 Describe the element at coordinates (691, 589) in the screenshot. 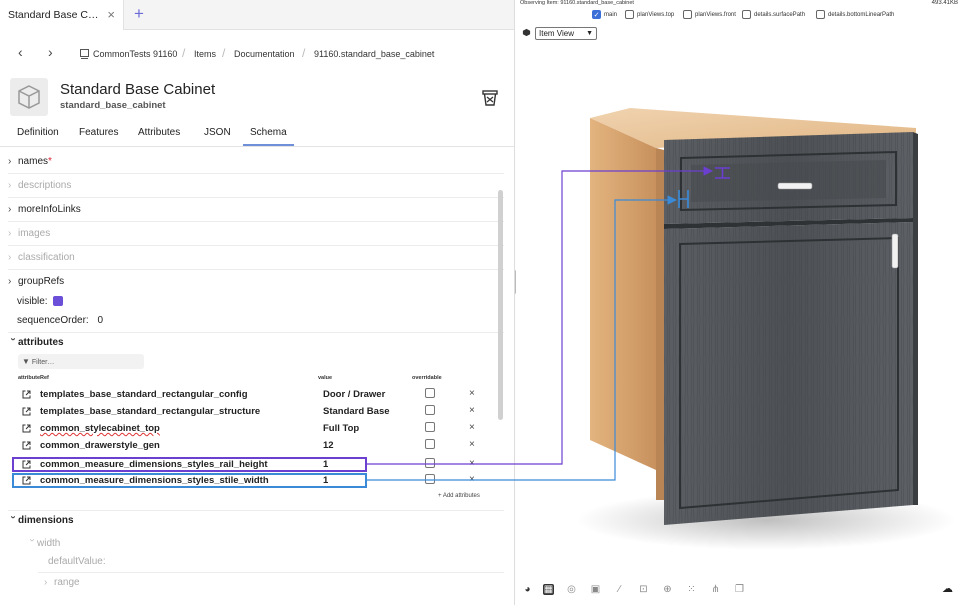

I see `dots-grid-icon: ⁙` at that location.